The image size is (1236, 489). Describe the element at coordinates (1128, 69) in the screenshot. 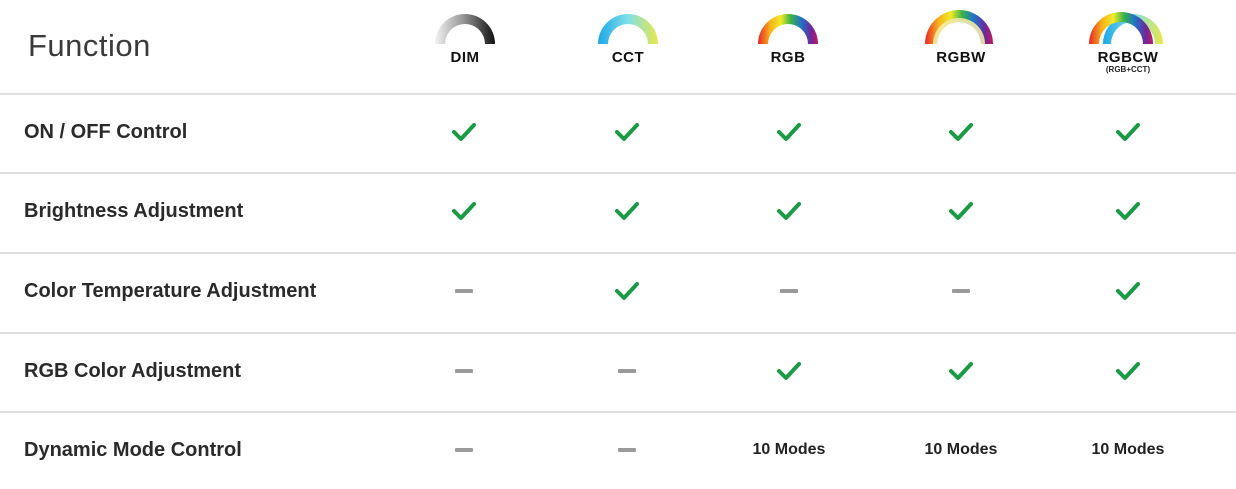

I see `column-sublabel: (RGB+CCT)` at that location.